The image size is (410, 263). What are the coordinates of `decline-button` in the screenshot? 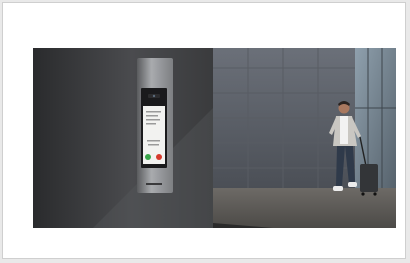 It's located at (159, 157).